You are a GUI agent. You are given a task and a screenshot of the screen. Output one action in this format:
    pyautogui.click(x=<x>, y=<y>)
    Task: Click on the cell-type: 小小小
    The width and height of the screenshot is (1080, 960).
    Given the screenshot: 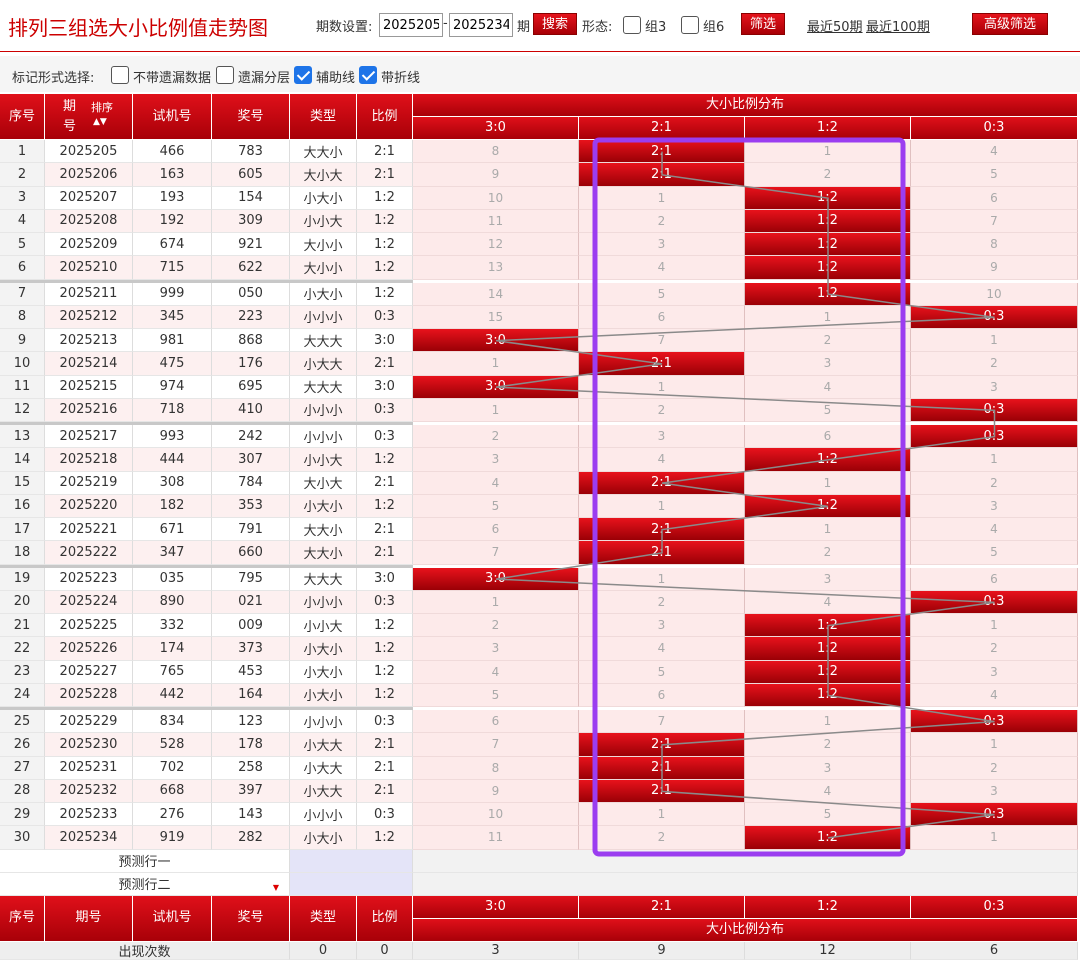 What is the action you would take?
    pyautogui.click(x=323, y=410)
    